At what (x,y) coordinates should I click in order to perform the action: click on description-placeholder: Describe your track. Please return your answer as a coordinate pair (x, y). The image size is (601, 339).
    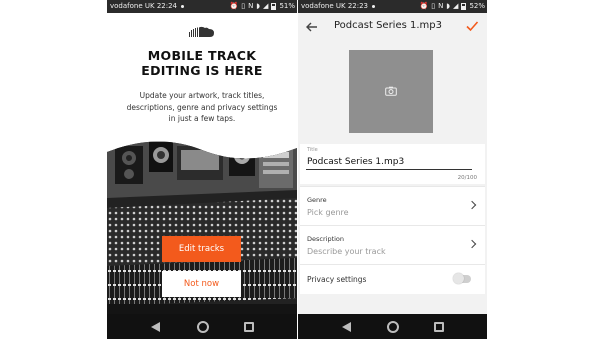
    Looking at the image, I should click on (346, 251).